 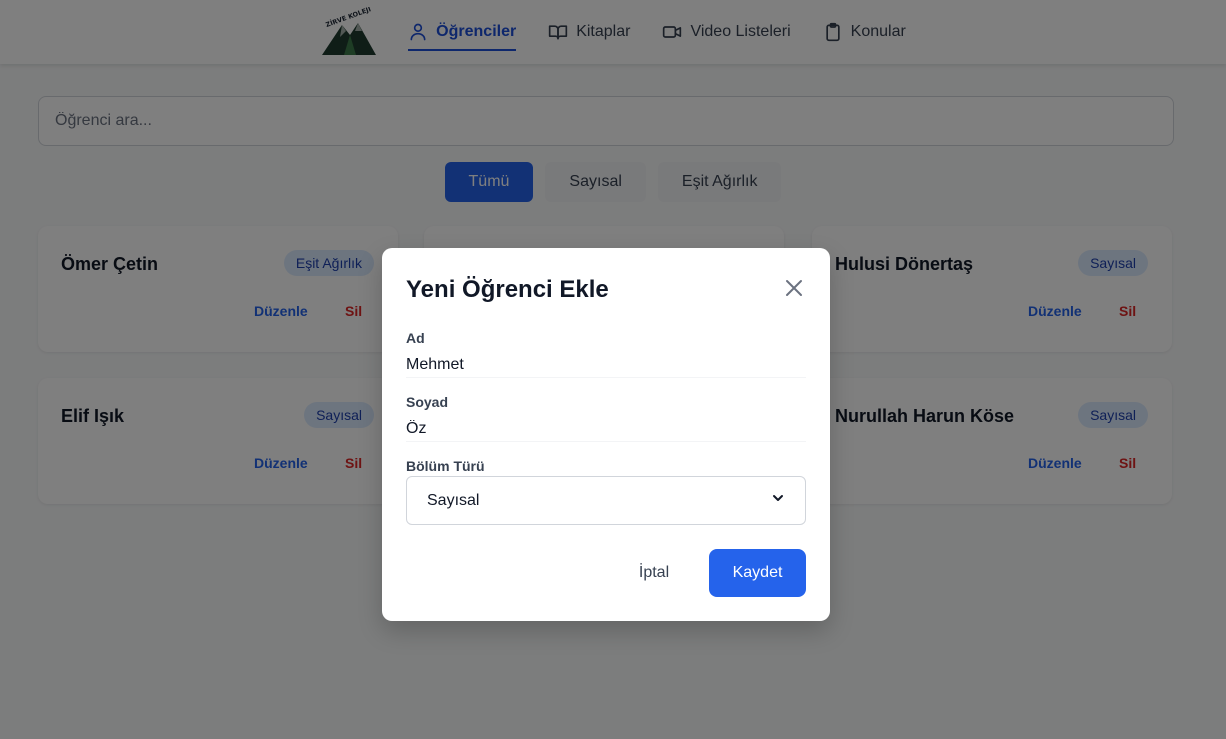 I want to click on modal-title: Yeni Öğrenci Ekle, so click(x=507, y=289).